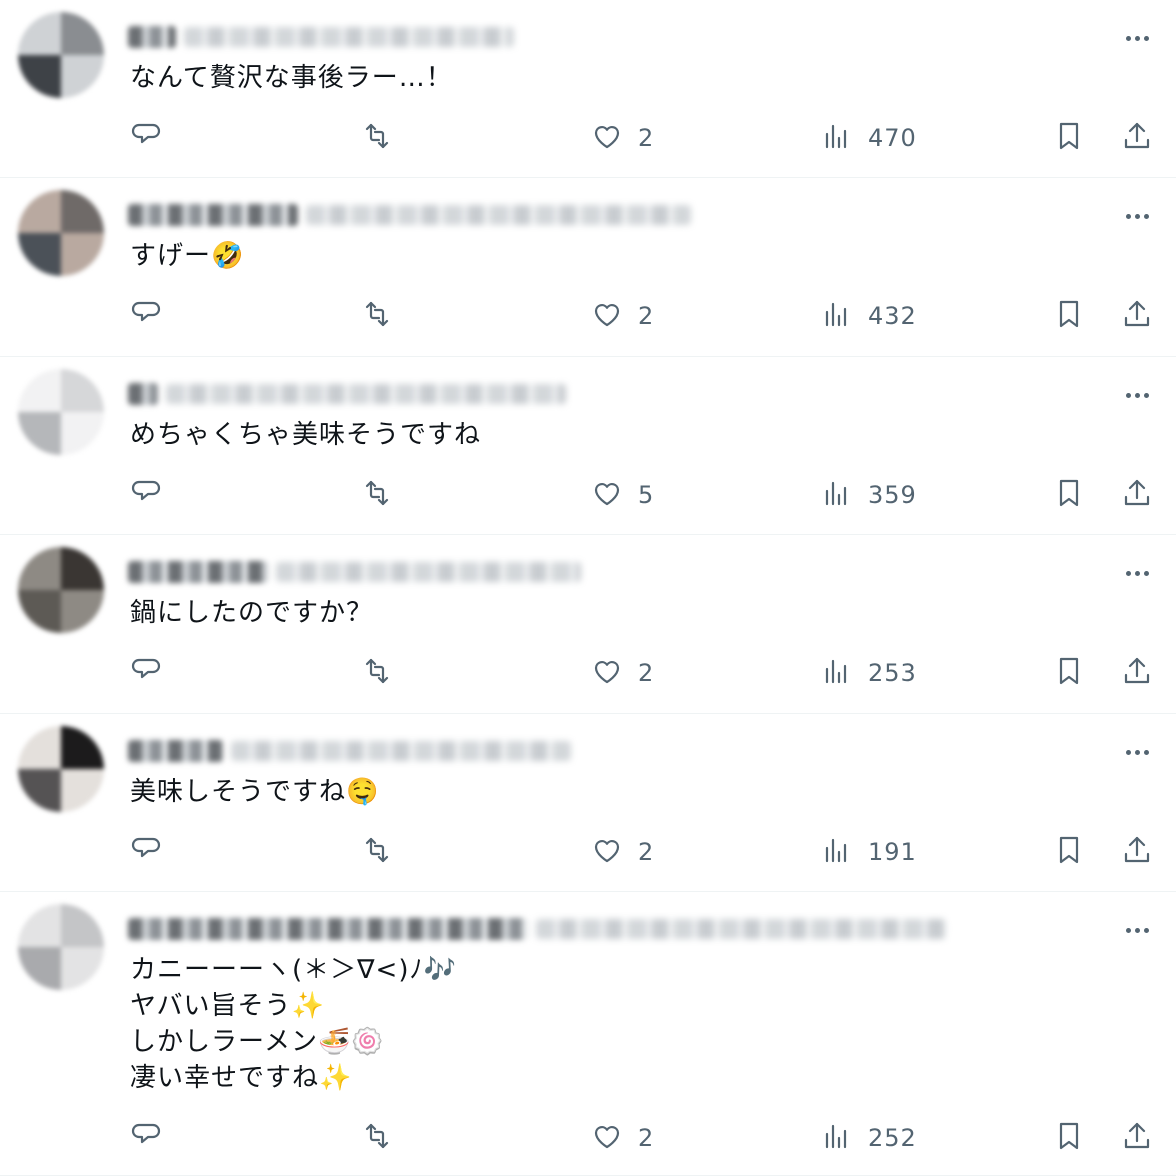 The image size is (1176, 1176). What do you see at coordinates (868, 138) in the screenshot?
I see `views-button: 470` at bounding box center [868, 138].